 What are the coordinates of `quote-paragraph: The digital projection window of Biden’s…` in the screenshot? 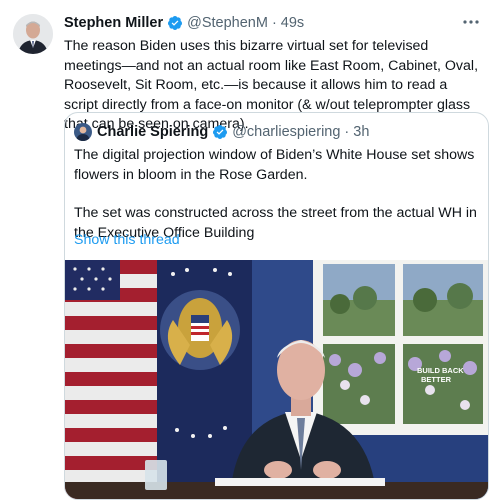 It's located at (274, 165).